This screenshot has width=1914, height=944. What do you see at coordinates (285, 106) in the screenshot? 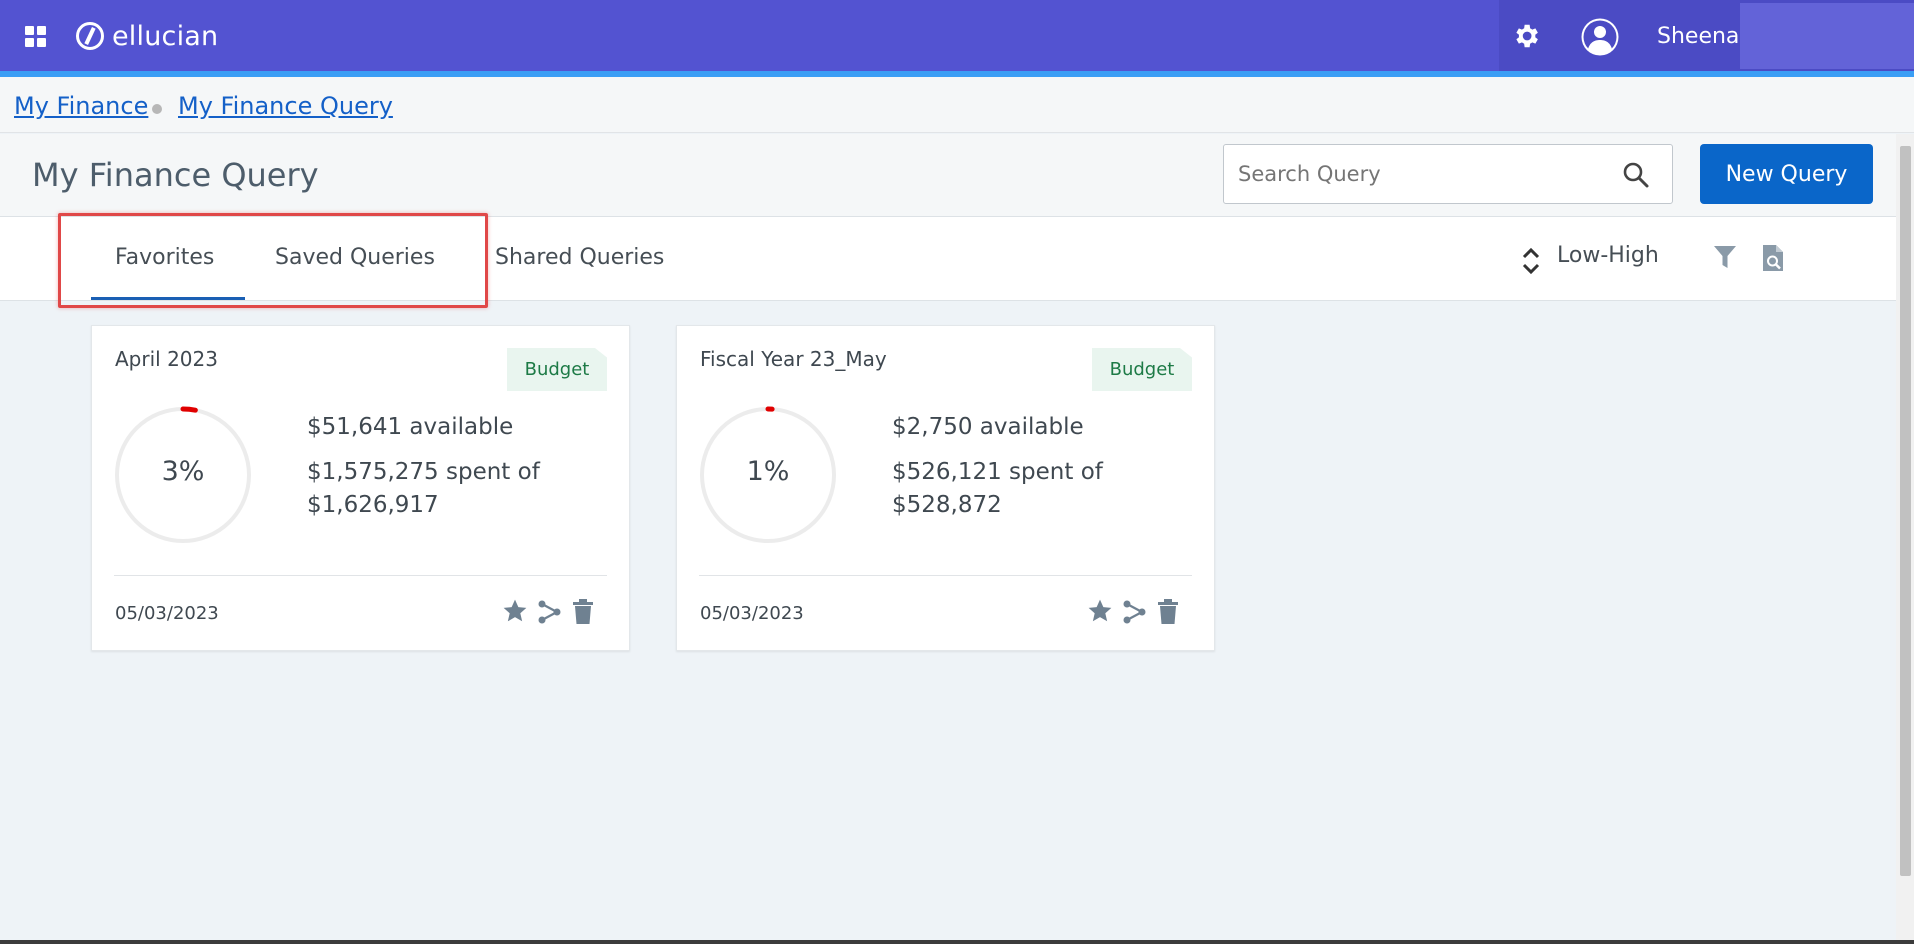
I see `breadcrumb-my-finance-query: My Finance Query` at bounding box center [285, 106].